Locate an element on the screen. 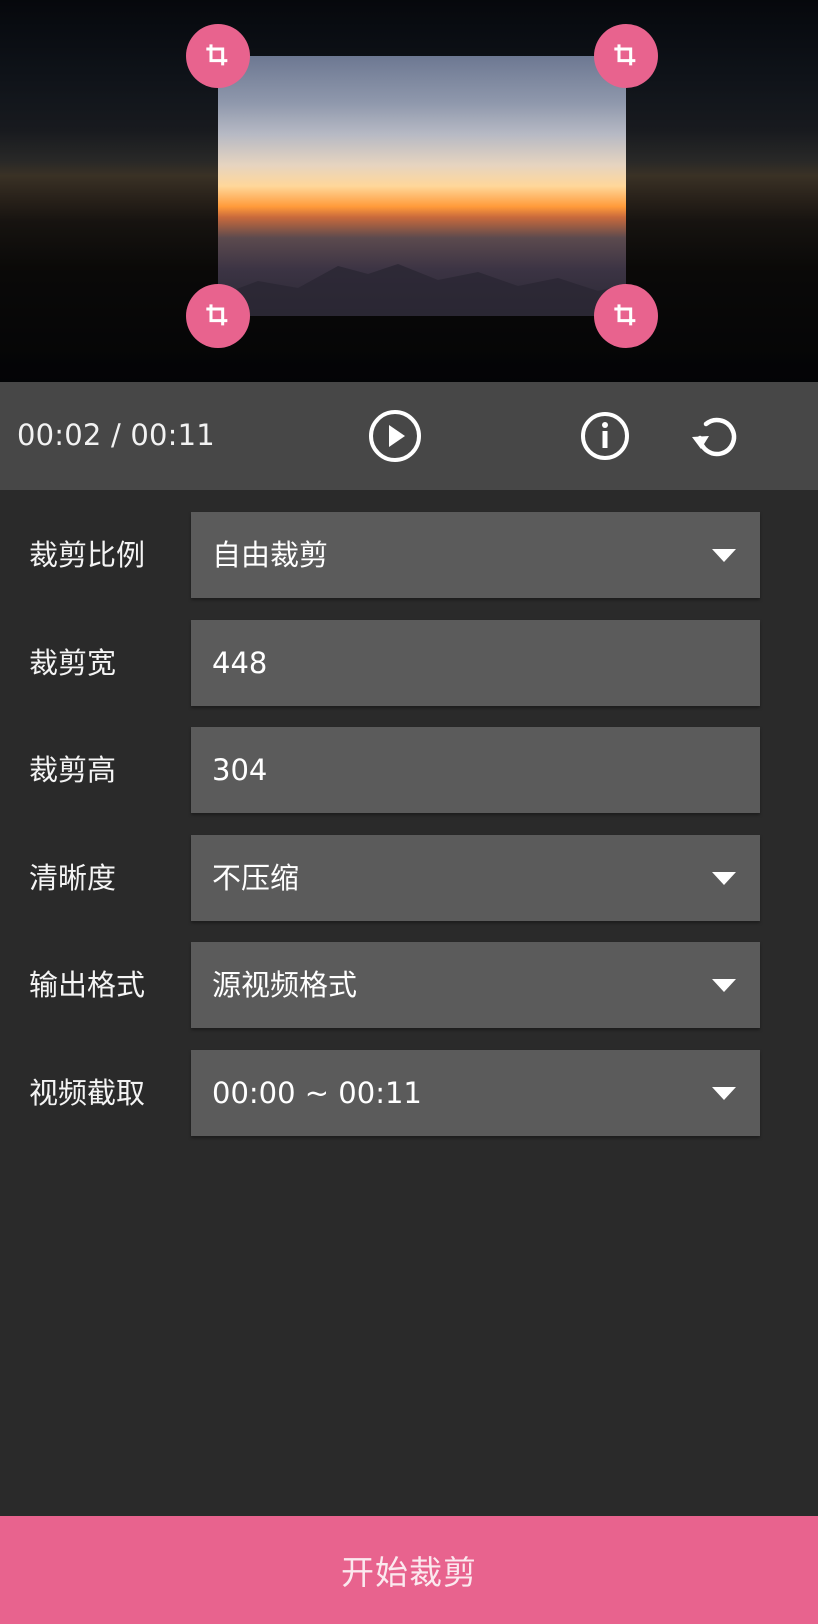 This screenshot has height=1624, width=818. crop-ratio-label: 裁剪比例 is located at coordinates (87, 555).